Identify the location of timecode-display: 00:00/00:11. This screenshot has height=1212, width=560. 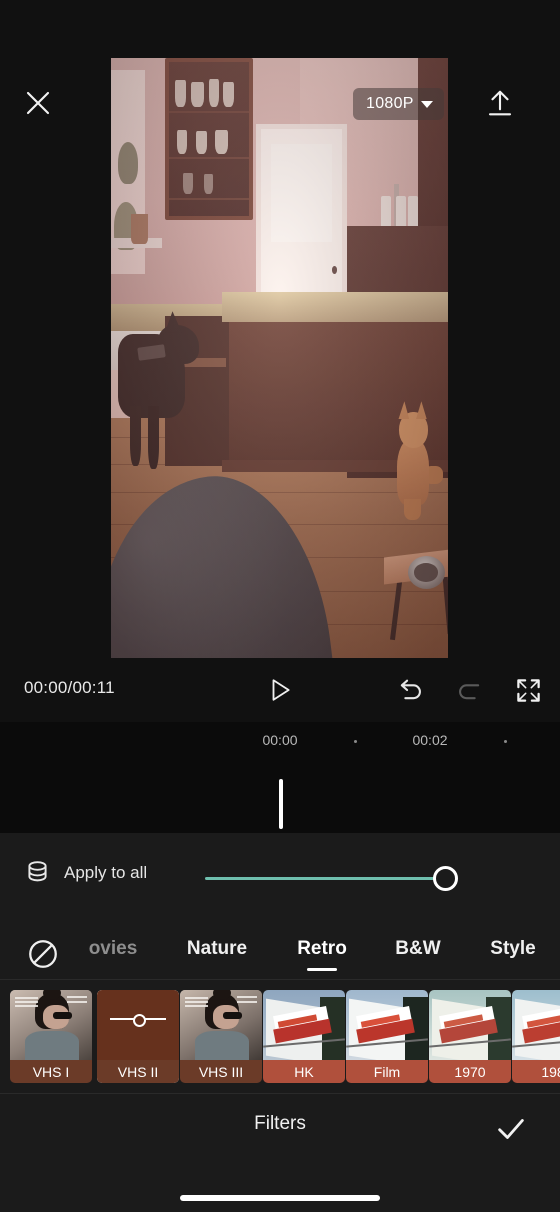
(69, 687).